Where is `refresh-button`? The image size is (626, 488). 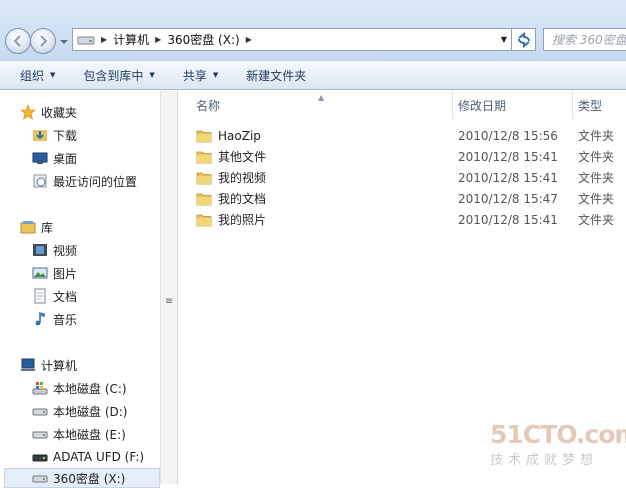 refresh-button is located at coordinates (524, 39).